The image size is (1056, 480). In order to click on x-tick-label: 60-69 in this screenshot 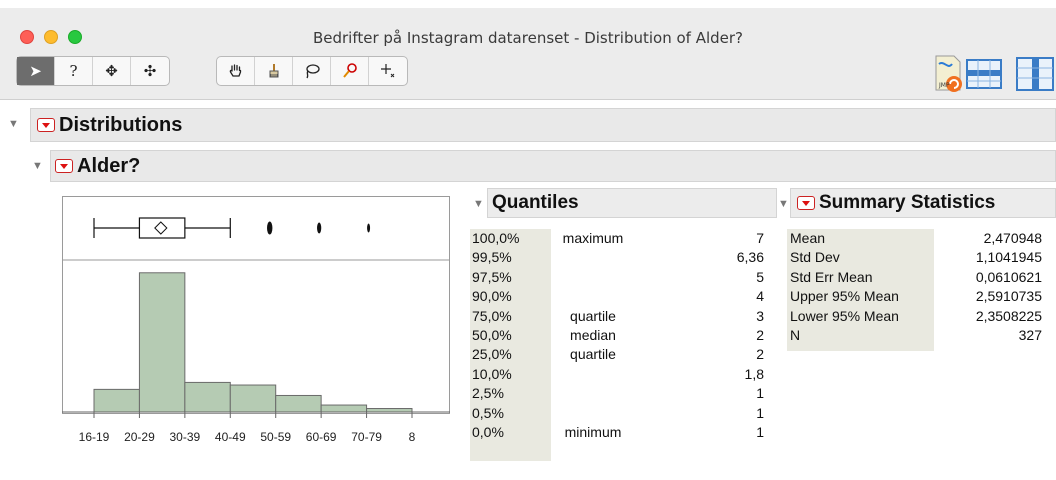, I will do `click(321, 437)`.